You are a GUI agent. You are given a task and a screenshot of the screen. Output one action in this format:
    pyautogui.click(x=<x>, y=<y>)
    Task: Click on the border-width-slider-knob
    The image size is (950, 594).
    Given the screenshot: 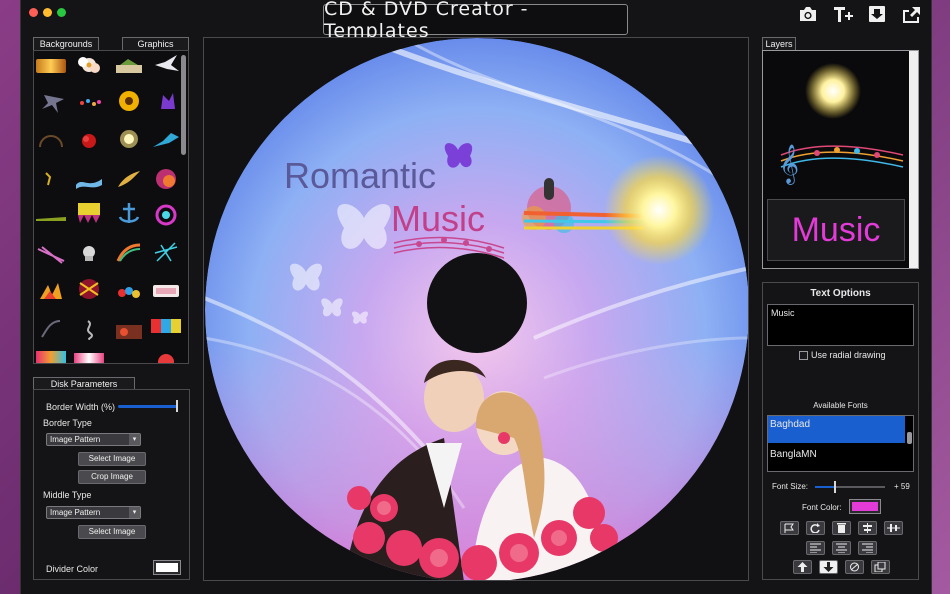 What is the action you would take?
    pyautogui.click(x=177, y=406)
    